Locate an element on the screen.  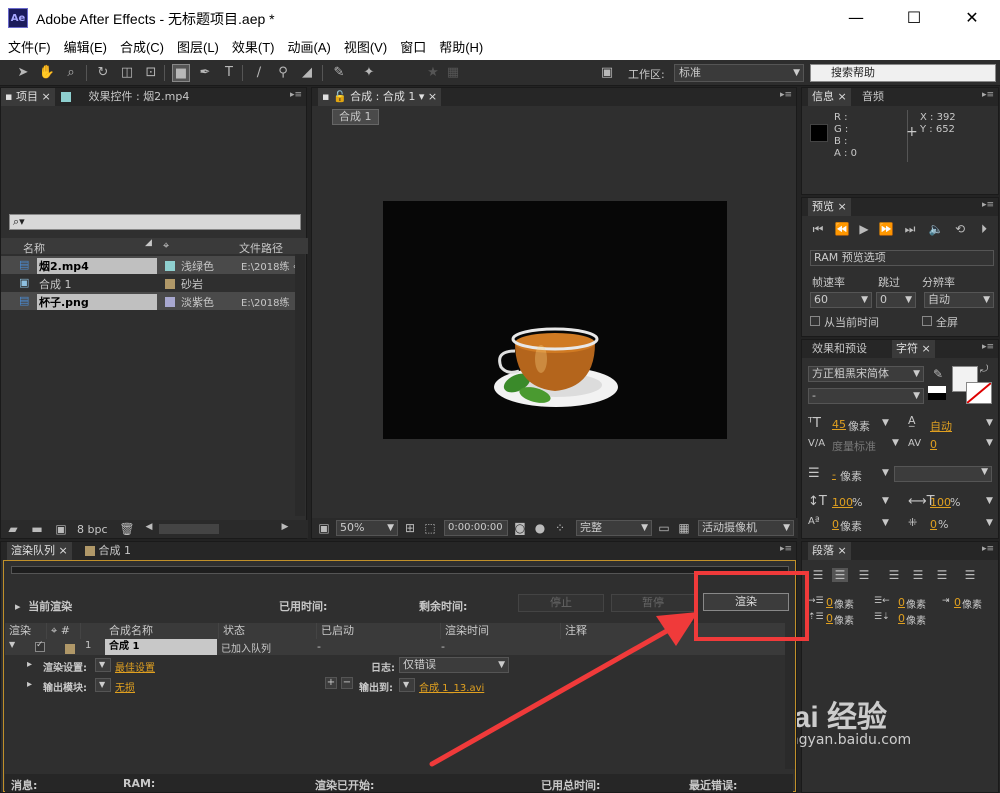
column-status: 状态 is located at coordinates (268, 631).